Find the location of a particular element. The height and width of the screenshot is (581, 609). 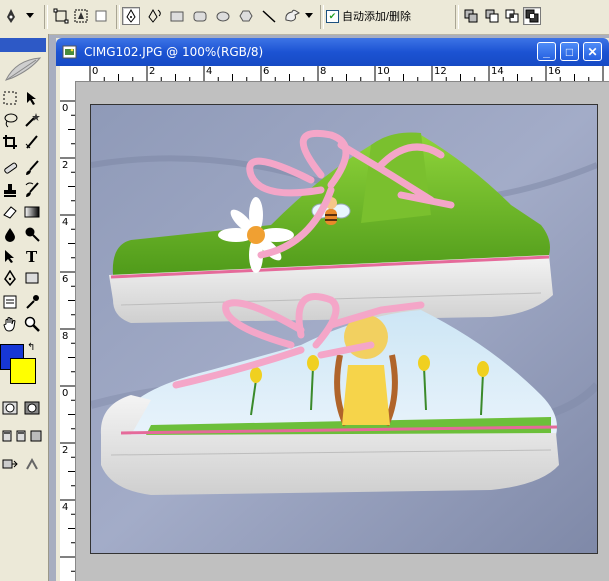

line-tool-icon is located at coordinates (269, 16).